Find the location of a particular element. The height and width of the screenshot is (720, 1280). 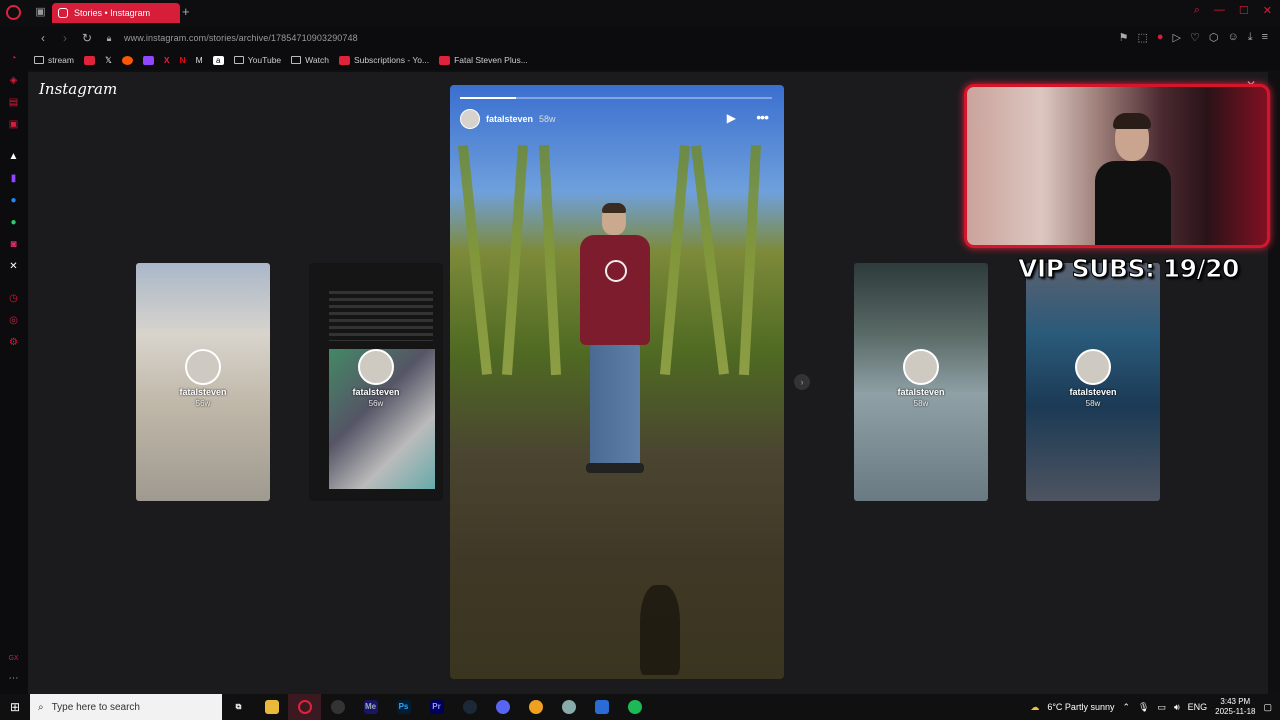

reload-button: ↻ is located at coordinates (87, 38).